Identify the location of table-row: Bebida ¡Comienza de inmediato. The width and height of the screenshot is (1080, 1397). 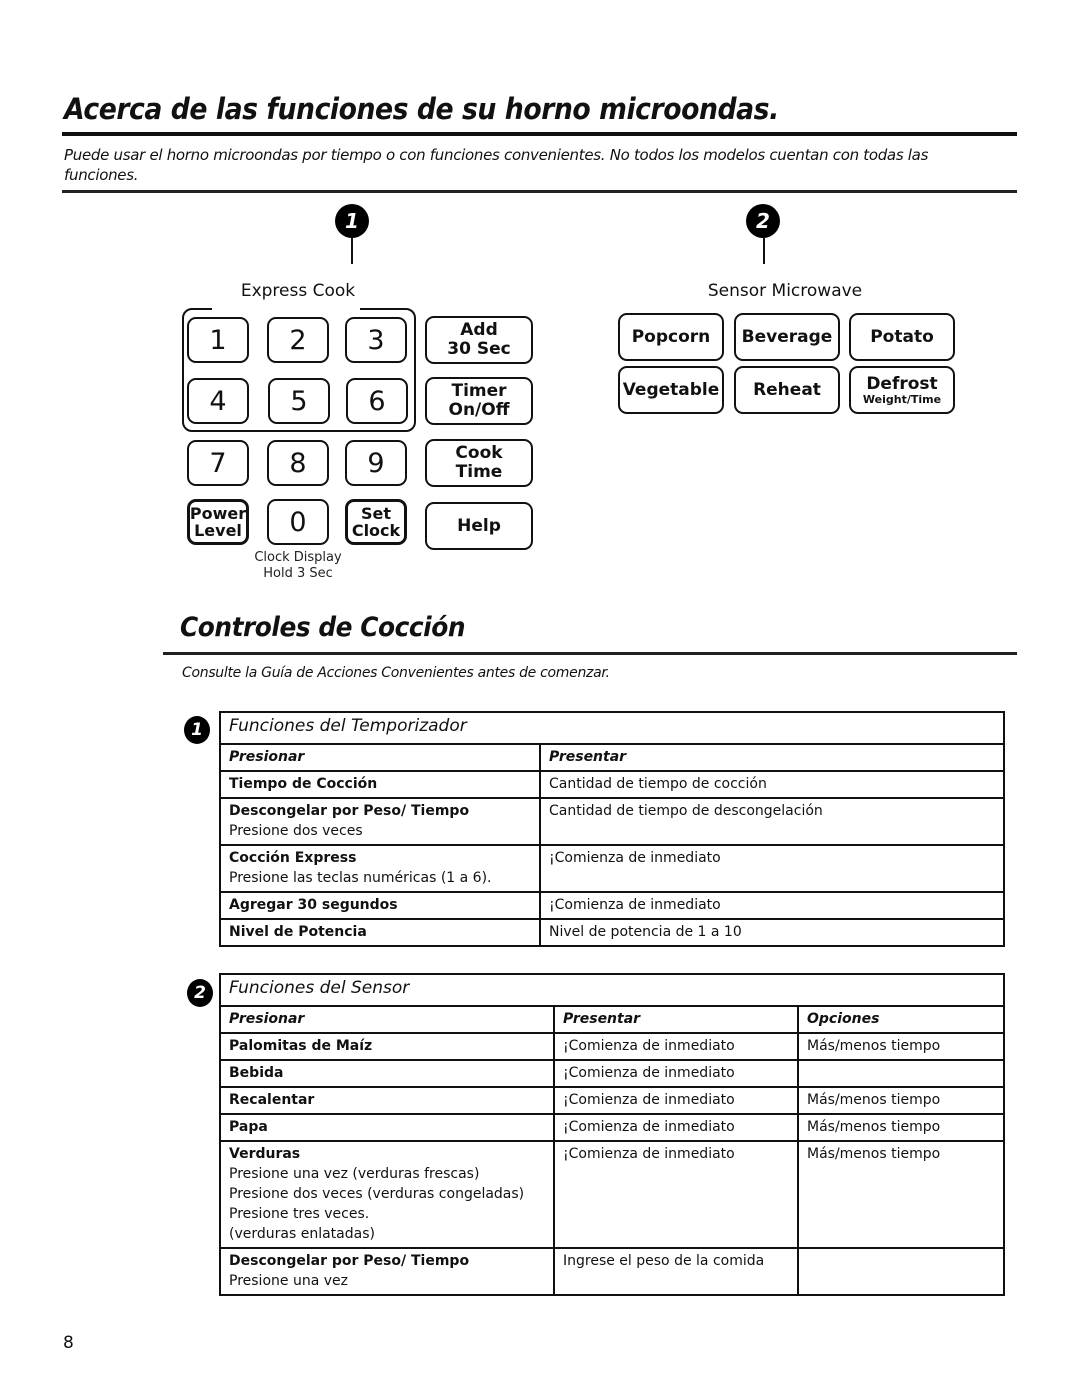
(612, 1073).